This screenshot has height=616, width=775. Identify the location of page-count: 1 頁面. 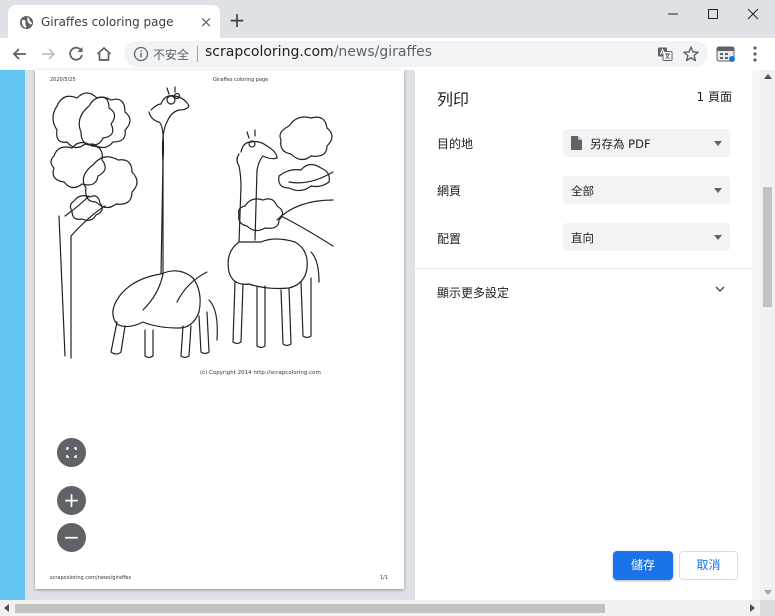
(714, 97).